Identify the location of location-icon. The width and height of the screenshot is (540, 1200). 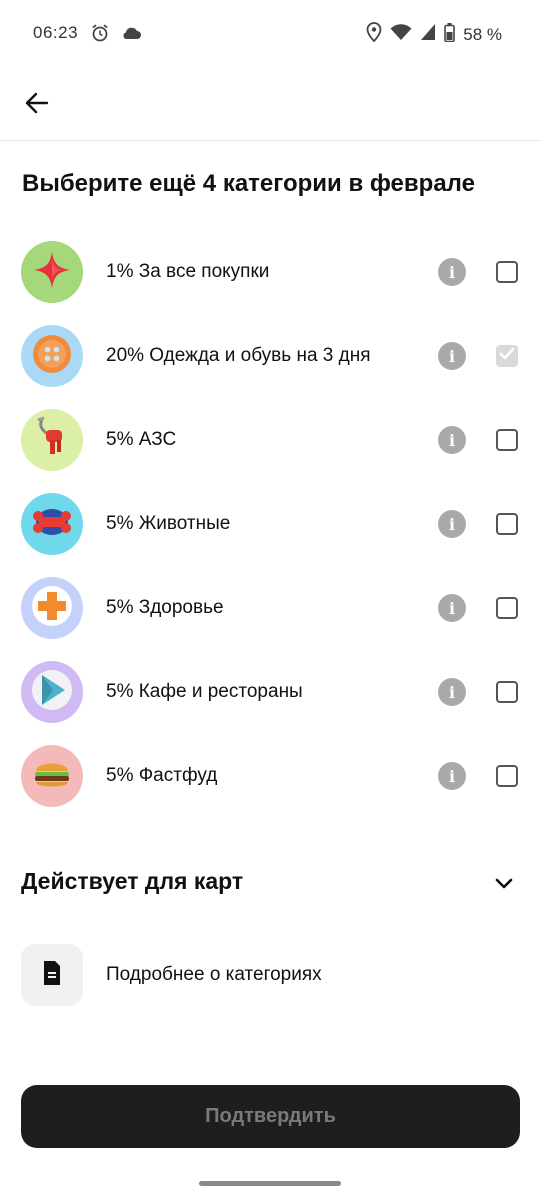
(374, 34).